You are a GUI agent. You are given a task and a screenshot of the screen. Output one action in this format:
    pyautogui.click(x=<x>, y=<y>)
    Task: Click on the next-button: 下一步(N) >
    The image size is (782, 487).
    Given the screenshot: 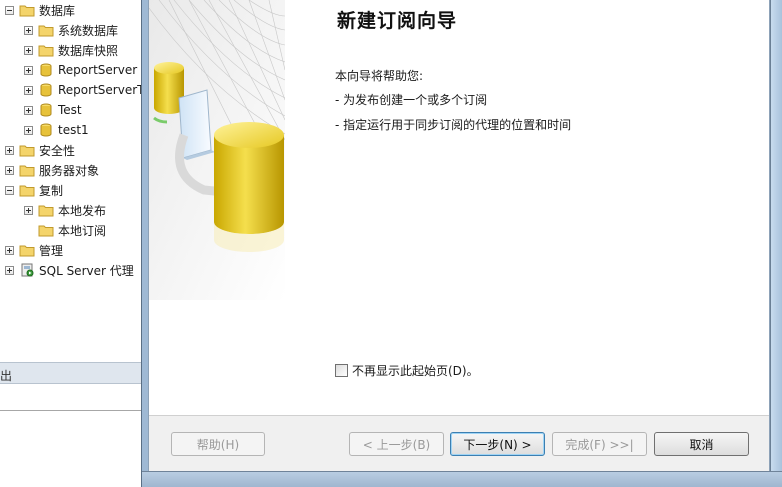 What is the action you would take?
    pyautogui.click(x=497, y=444)
    